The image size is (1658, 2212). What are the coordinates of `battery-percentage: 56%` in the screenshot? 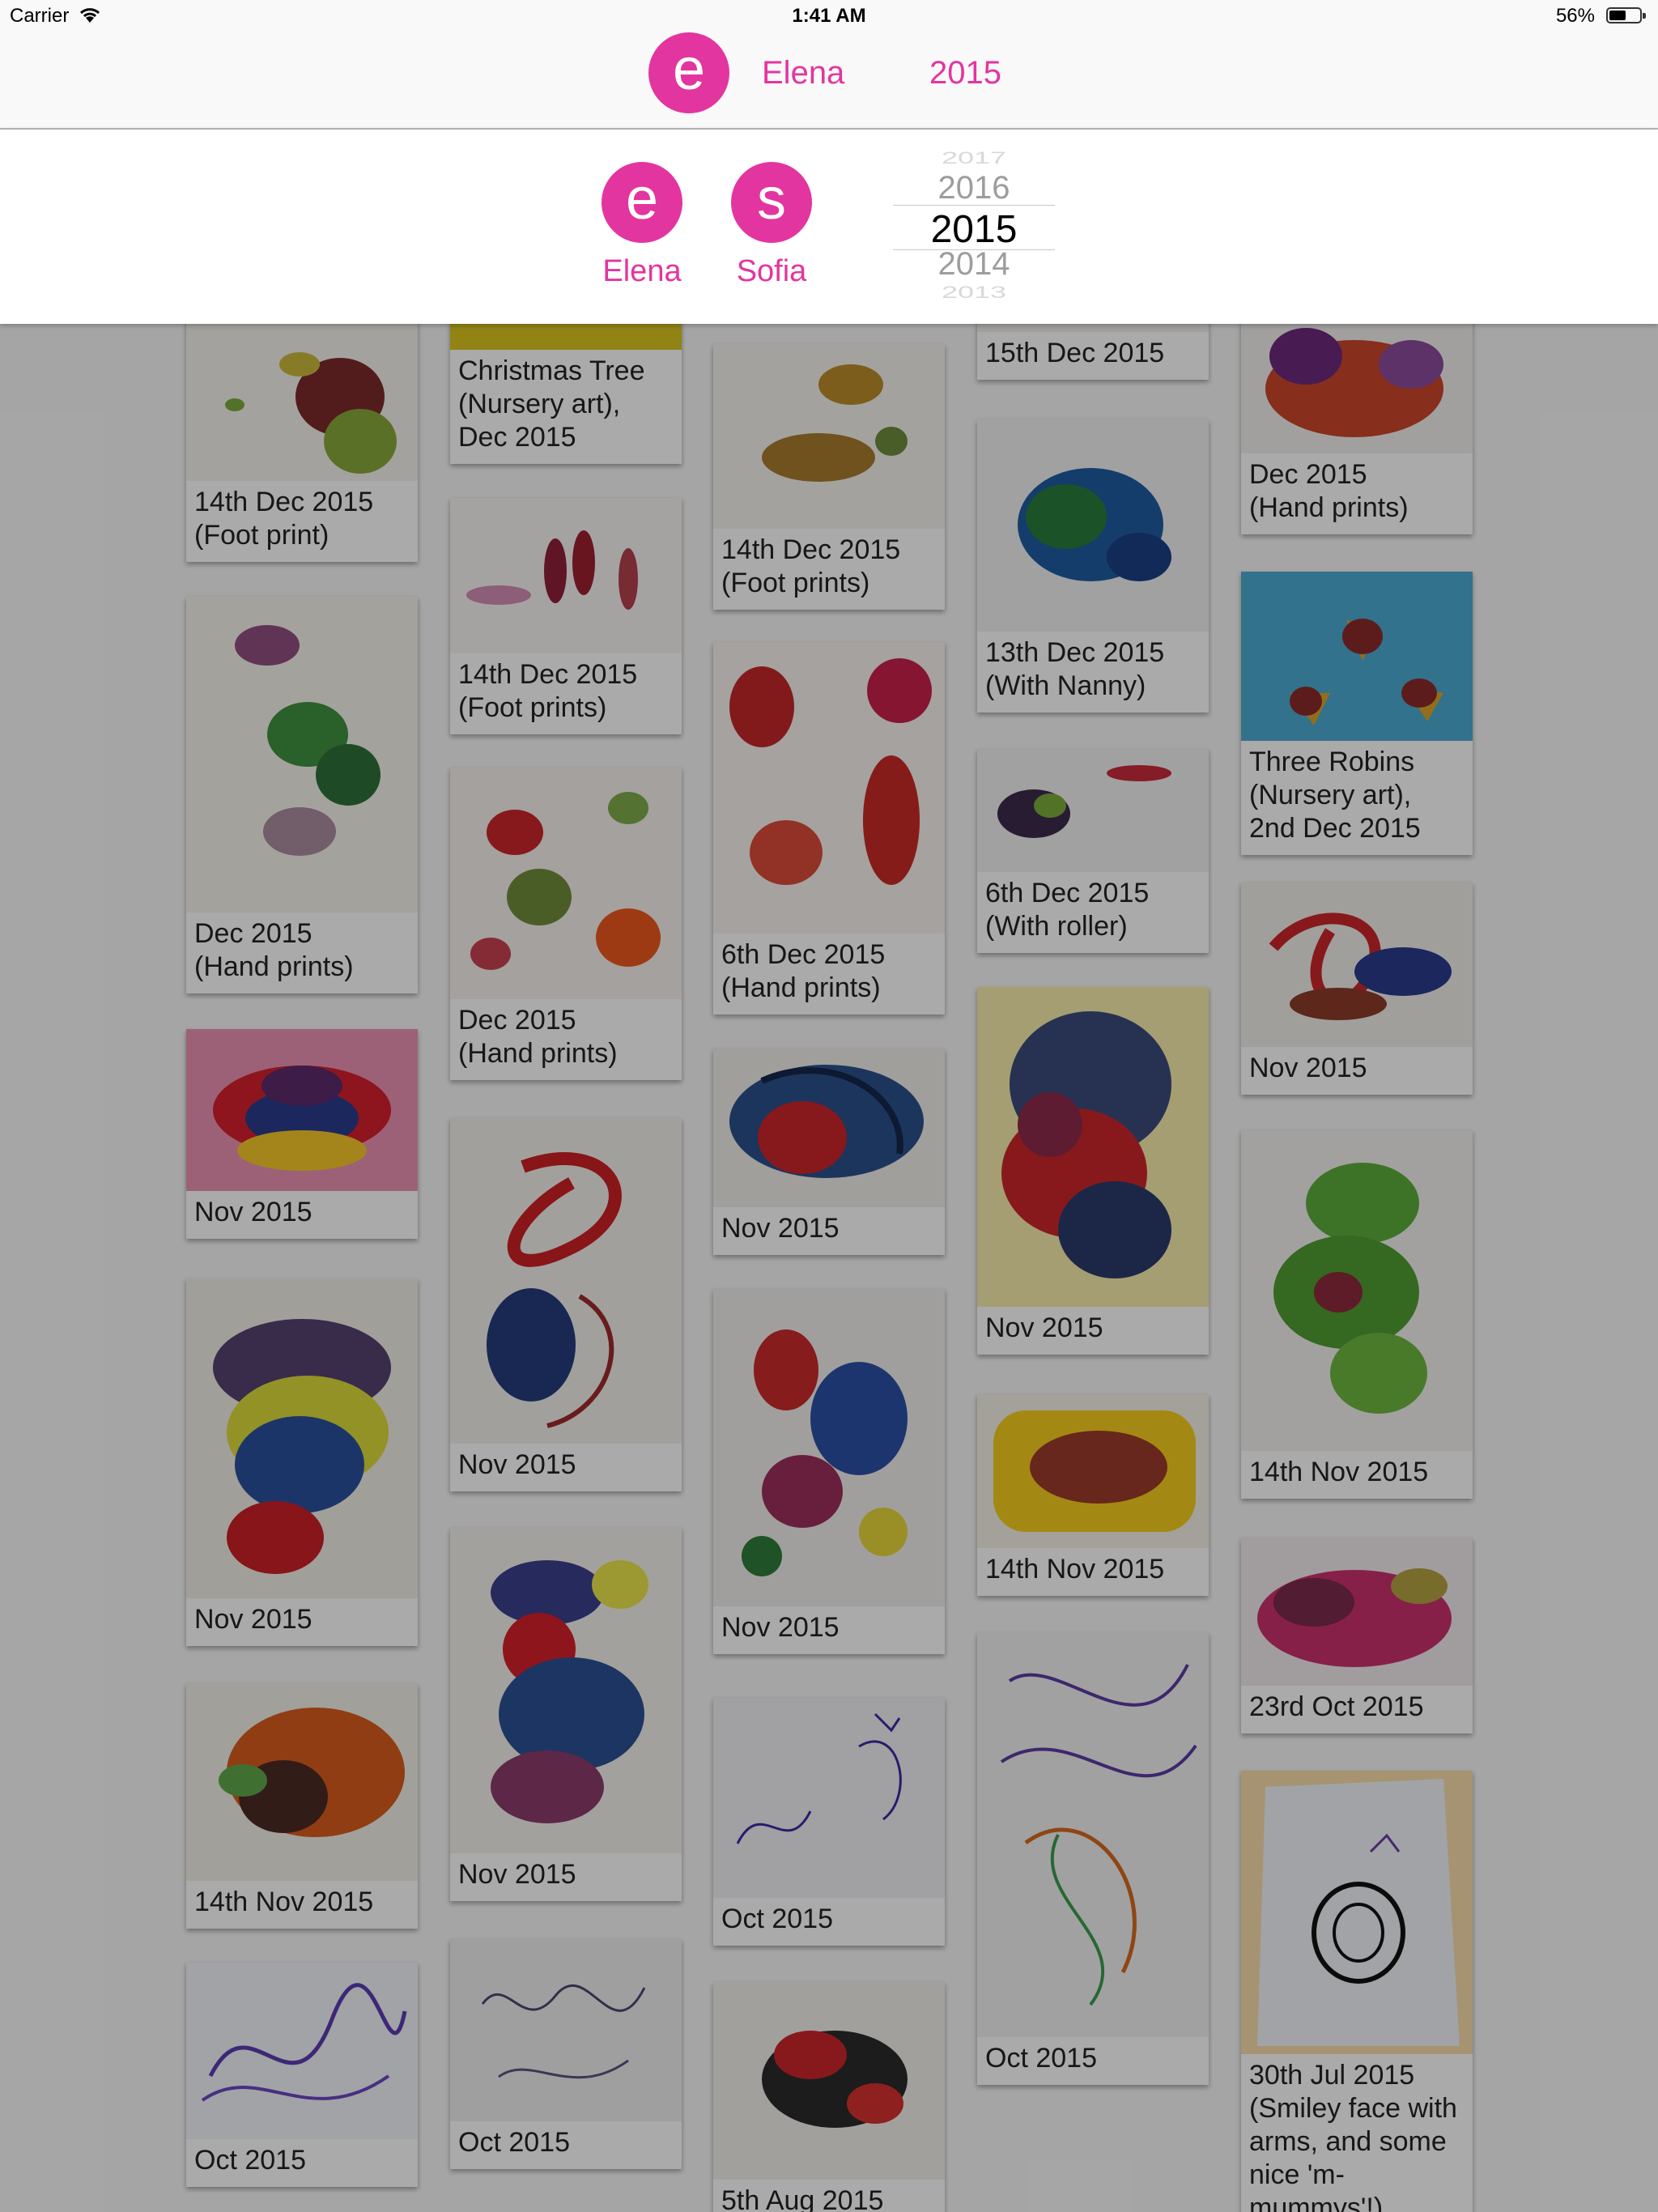 It's located at (1575, 16).